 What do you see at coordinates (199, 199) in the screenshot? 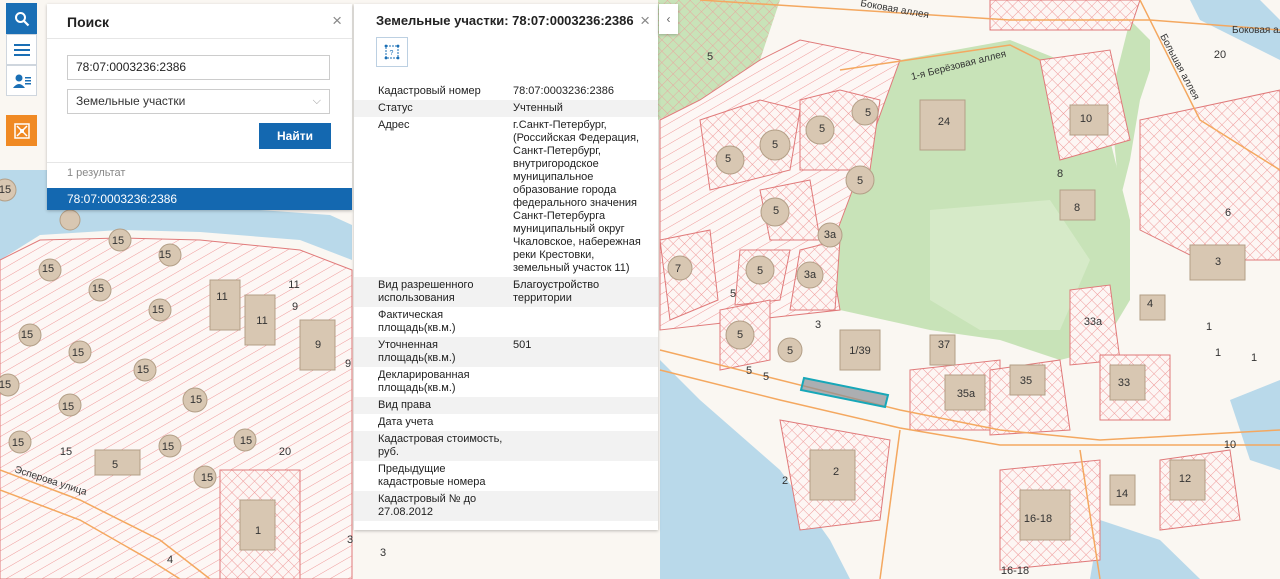
I see `search-result-item: 78:07:0003236:2386` at bounding box center [199, 199].